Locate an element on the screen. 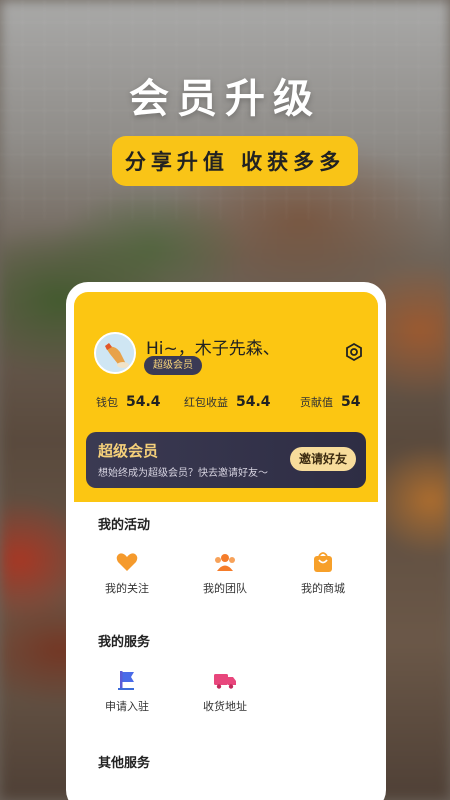 The height and width of the screenshot is (800, 450). avatar is located at coordinates (115, 353).